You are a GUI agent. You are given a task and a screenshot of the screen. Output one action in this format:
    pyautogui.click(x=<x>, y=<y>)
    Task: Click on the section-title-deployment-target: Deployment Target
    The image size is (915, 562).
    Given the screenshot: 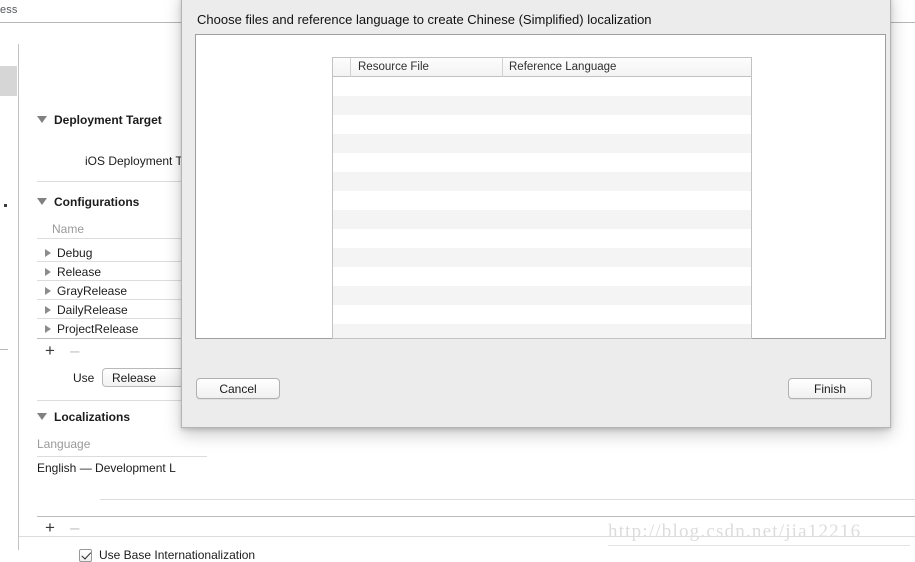 What is the action you would take?
    pyautogui.click(x=108, y=120)
    